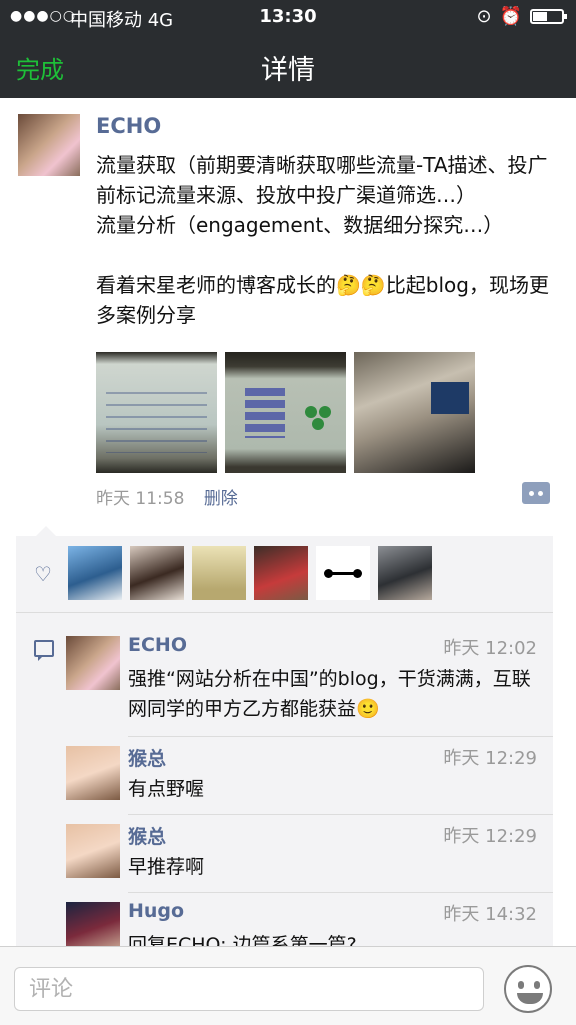 The width and height of the screenshot is (576, 1025). Describe the element at coordinates (484, 16) in the screenshot. I see `rotation-lock-icon: ⊙` at that location.